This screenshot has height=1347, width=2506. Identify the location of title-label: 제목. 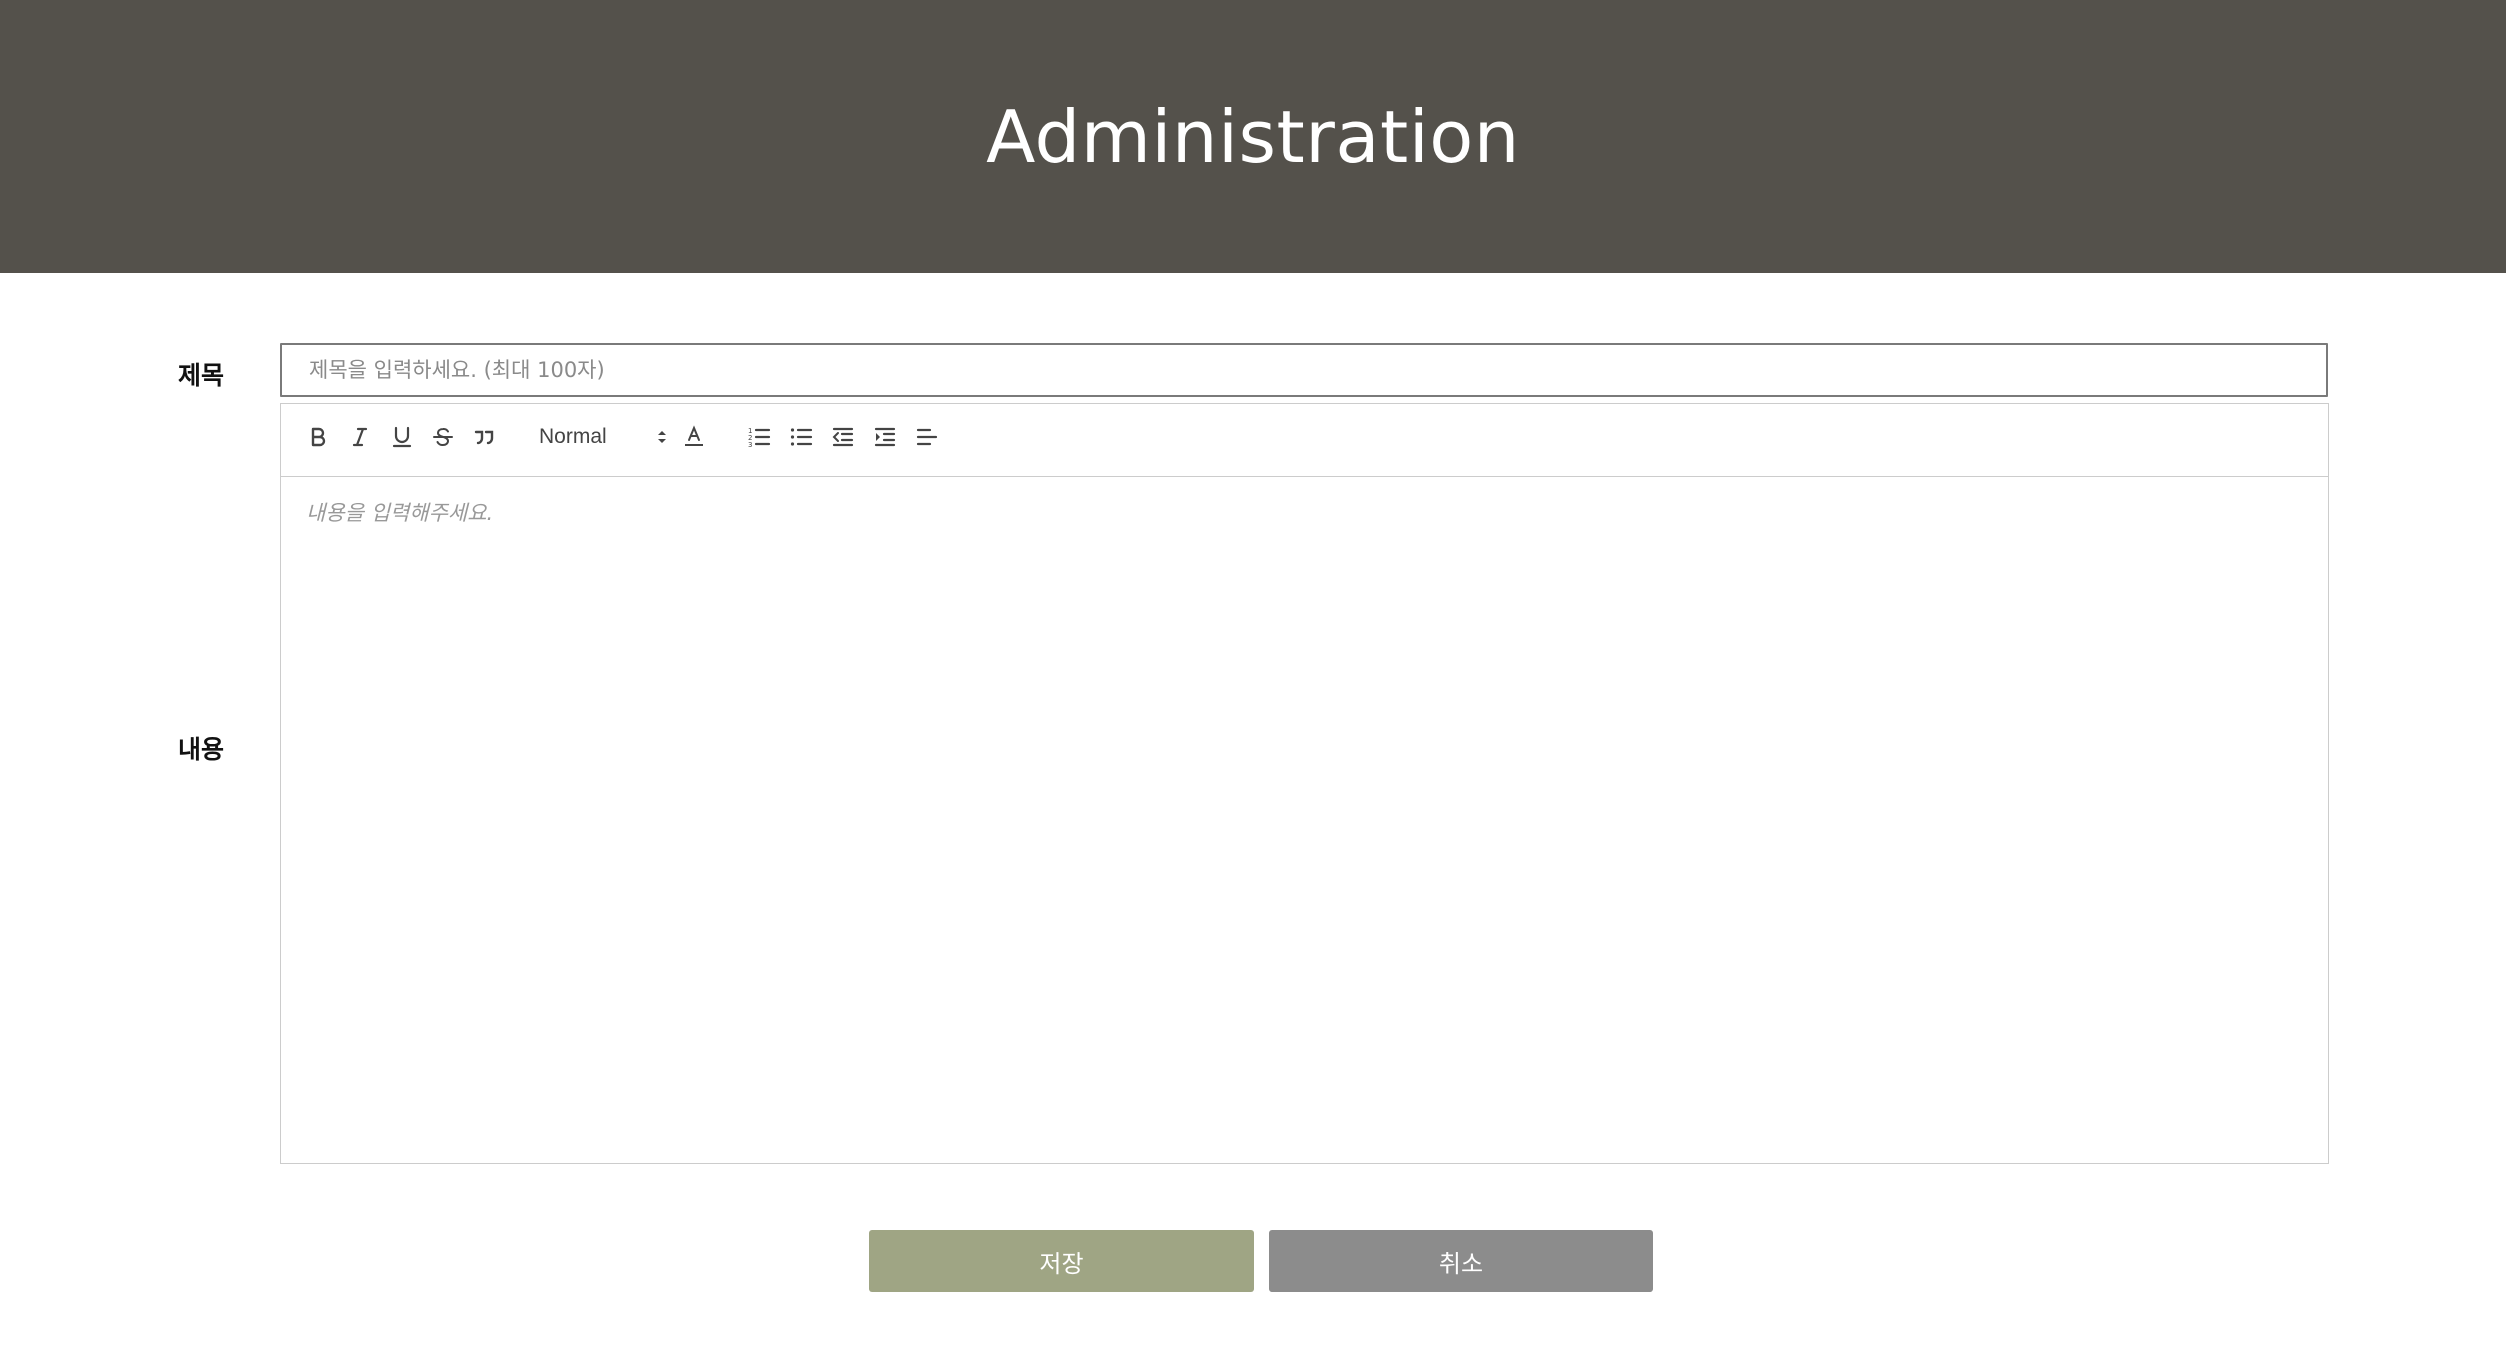
(201, 375).